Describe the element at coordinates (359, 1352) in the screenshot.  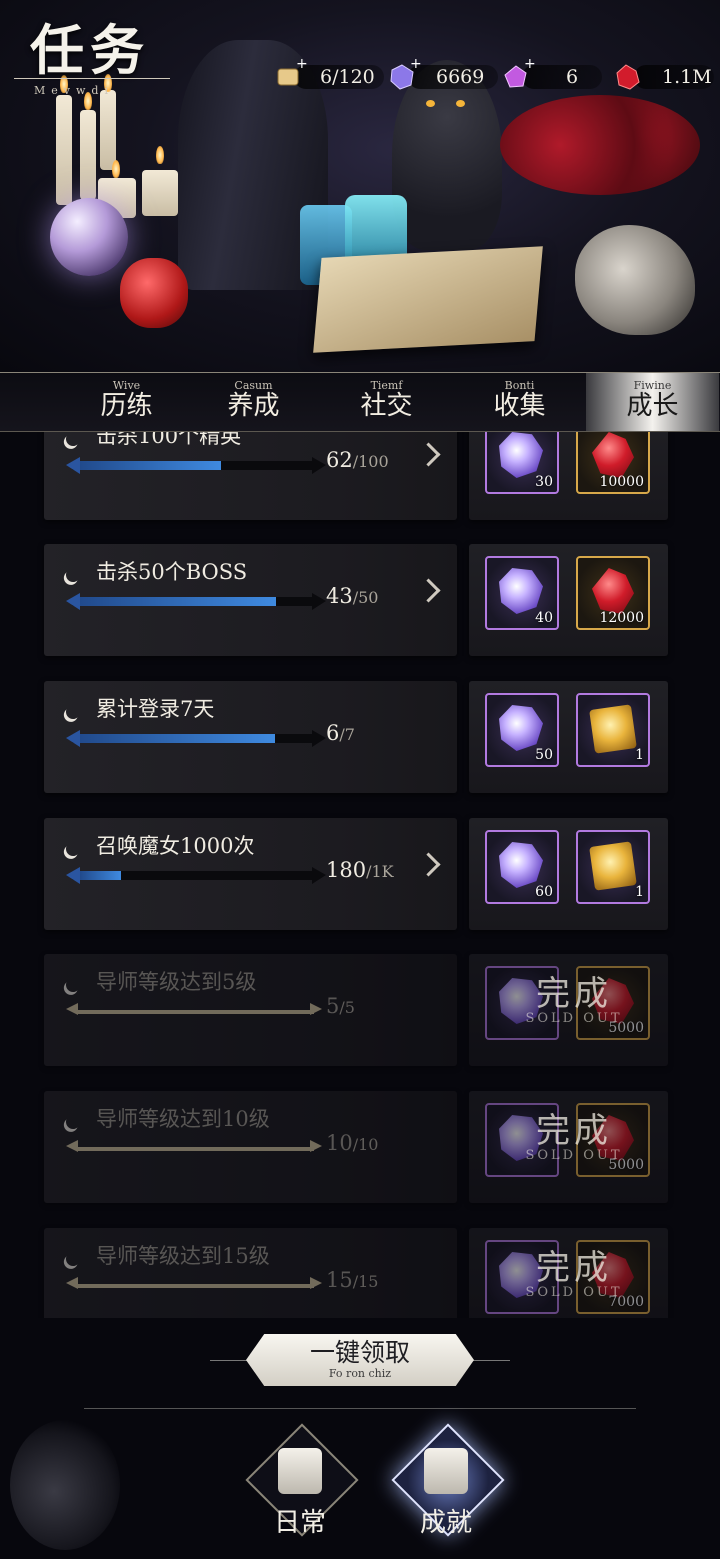
I see `claim-all-label: 一键领取` at that location.